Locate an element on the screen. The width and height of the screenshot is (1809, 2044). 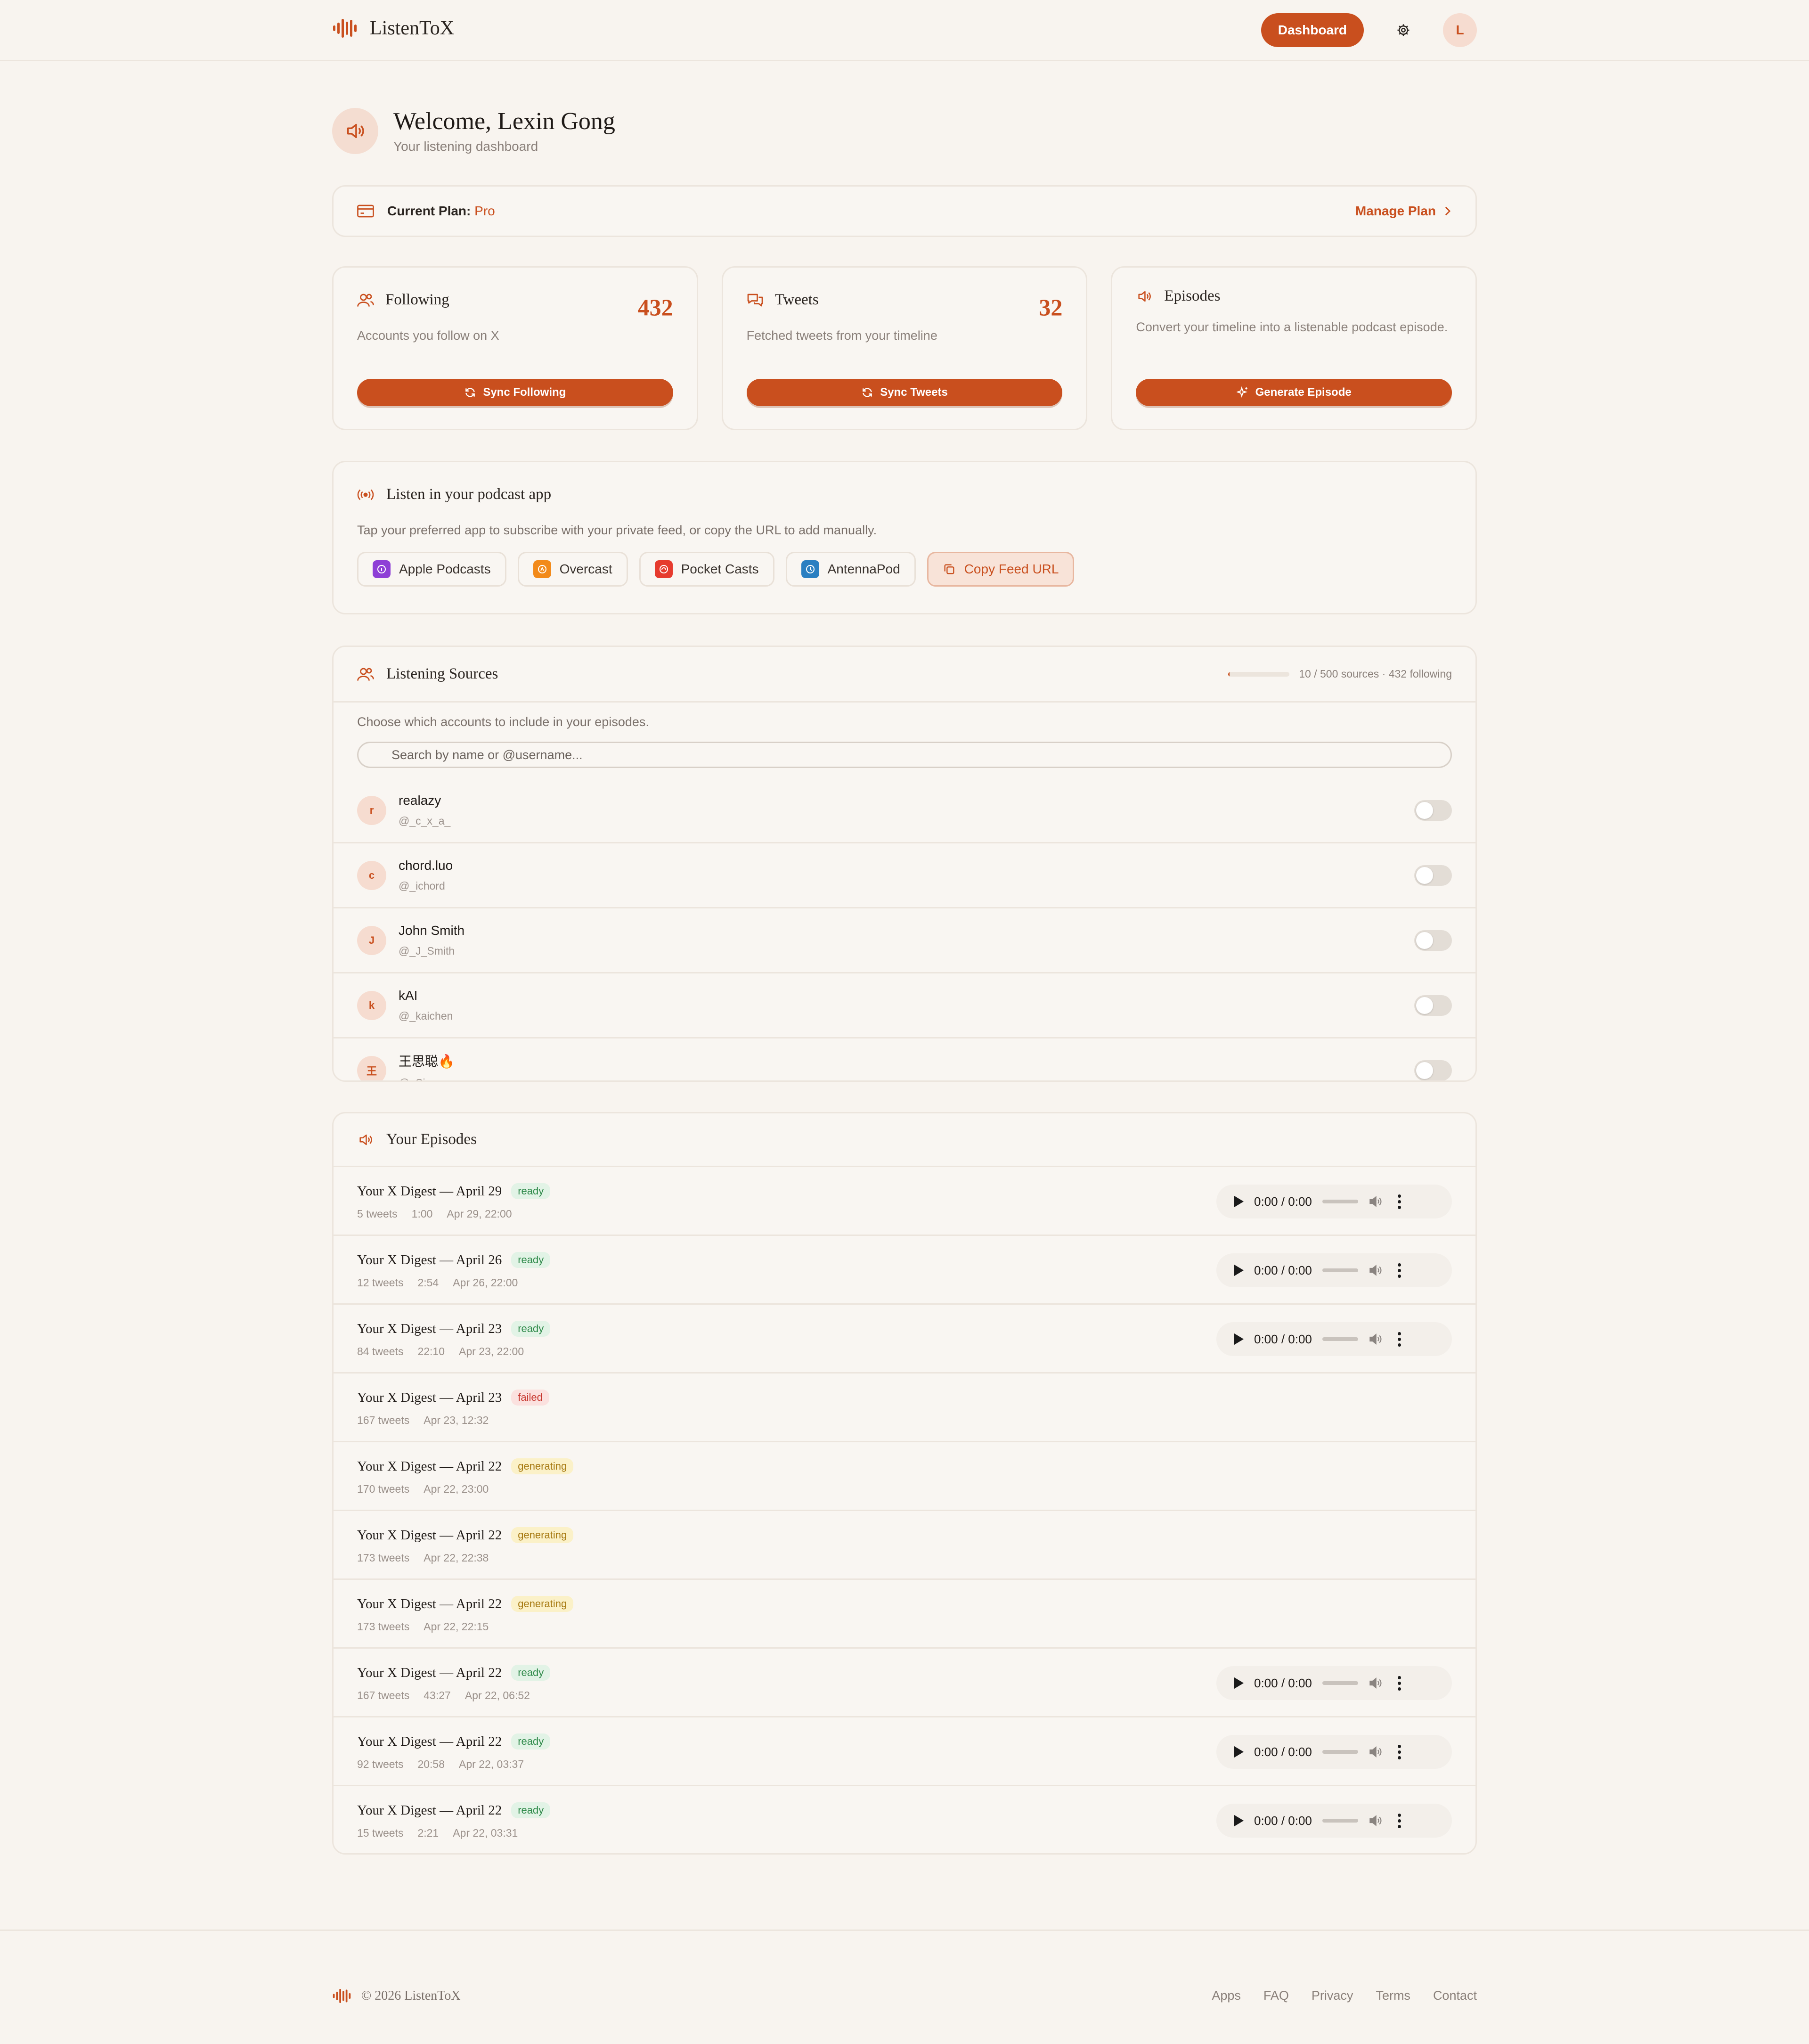
episode-date: Apr 22, 06:52 is located at coordinates (497, 1695).